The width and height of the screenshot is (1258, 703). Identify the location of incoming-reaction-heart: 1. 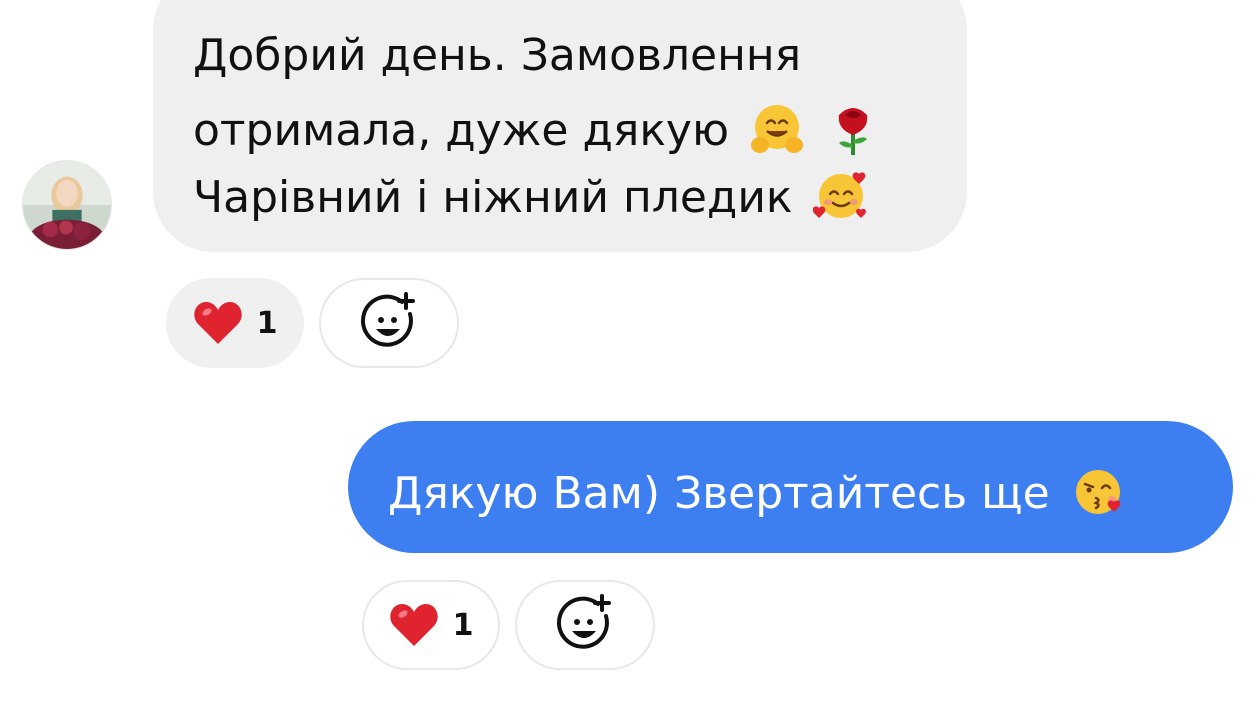
(235, 323).